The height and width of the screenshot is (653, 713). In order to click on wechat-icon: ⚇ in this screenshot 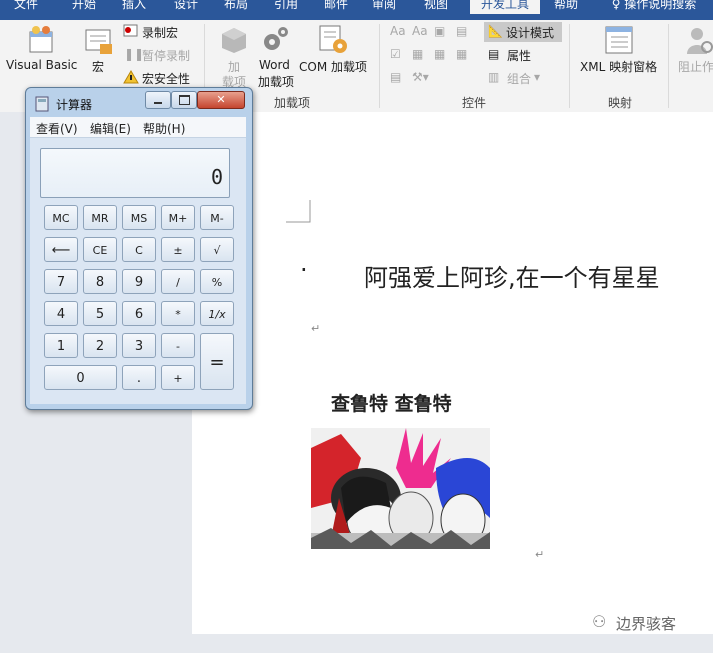, I will do `click(599, 621)`.